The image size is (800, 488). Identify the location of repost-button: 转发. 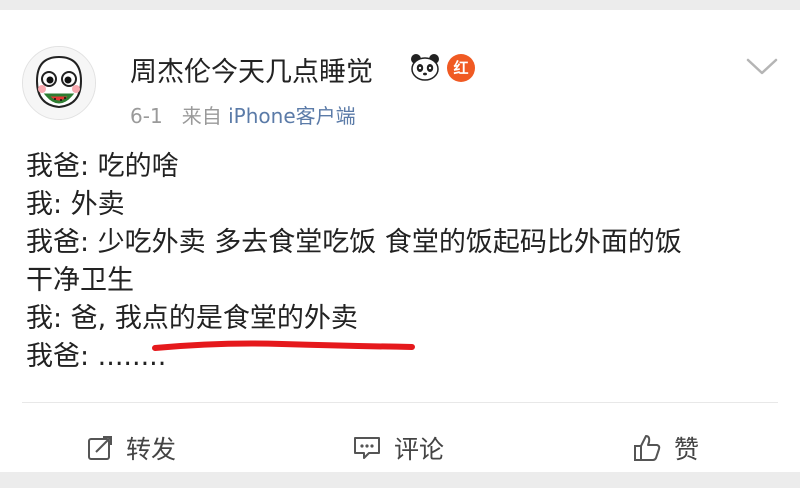
(131, 448).